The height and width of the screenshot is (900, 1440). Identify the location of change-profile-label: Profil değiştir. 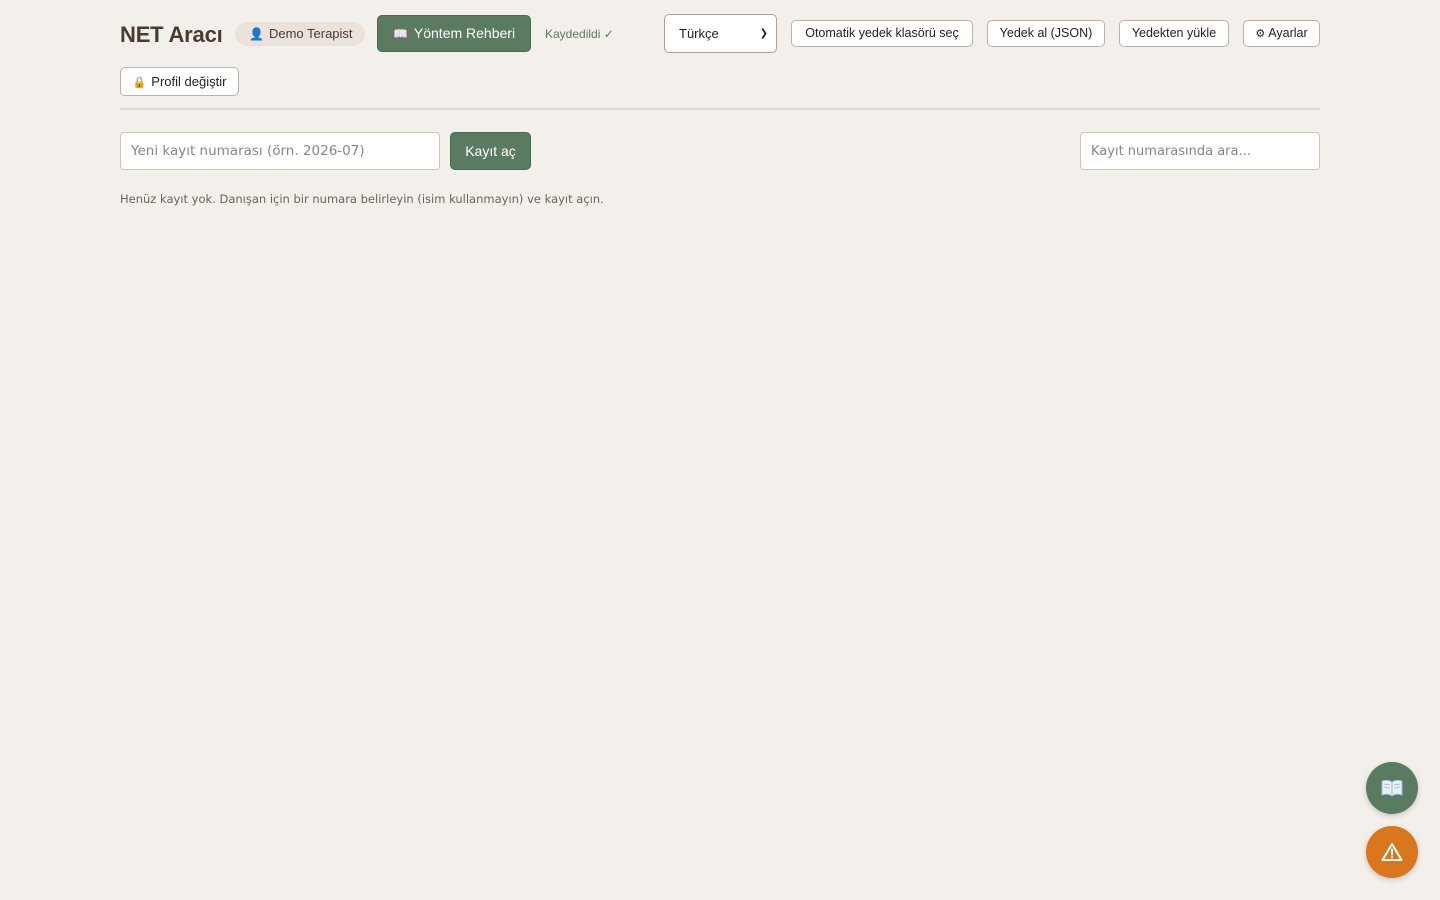
(189, 81).